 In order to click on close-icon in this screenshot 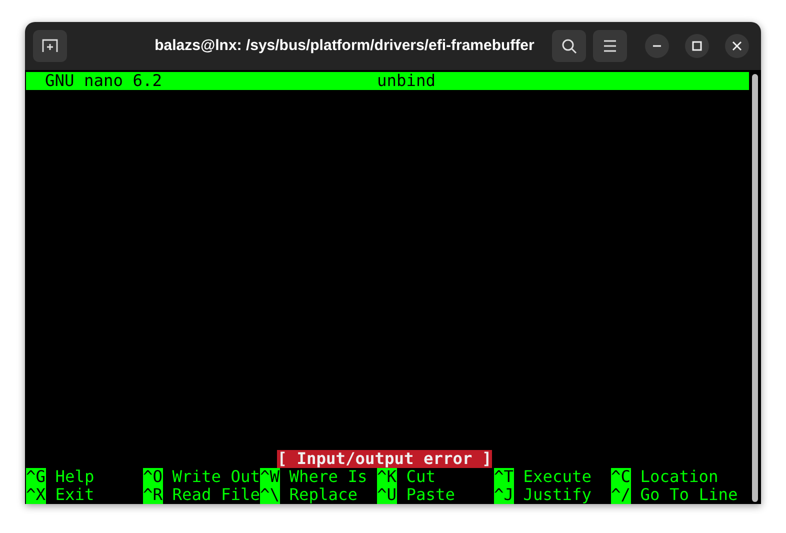, I will do `click(737, 46)`.